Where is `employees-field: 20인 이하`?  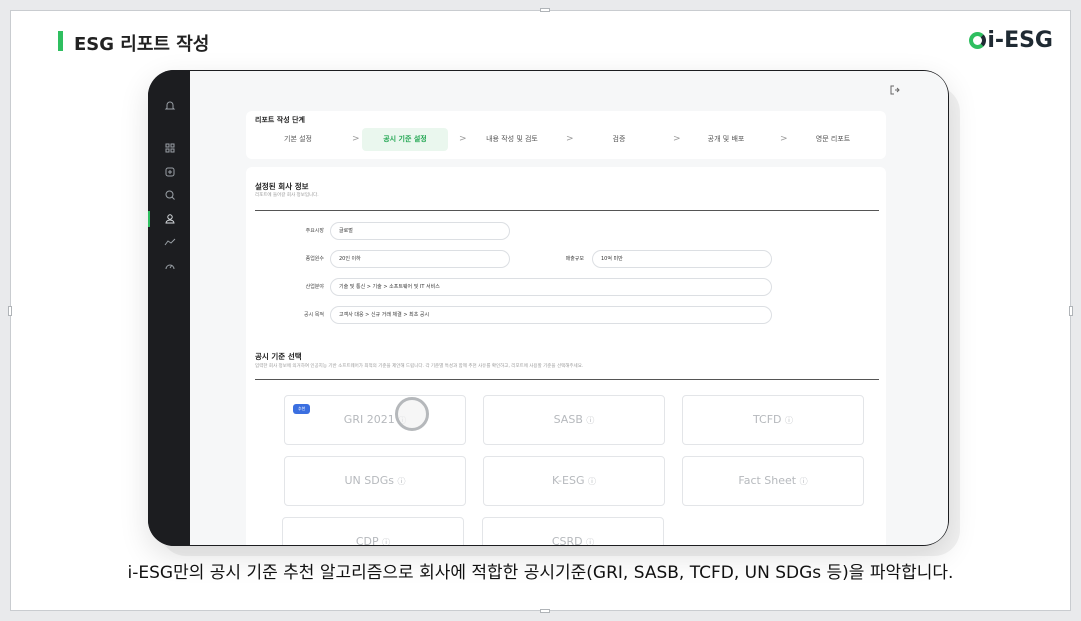 employees-field: 20인 이하 is located at coordinates (420, 259).